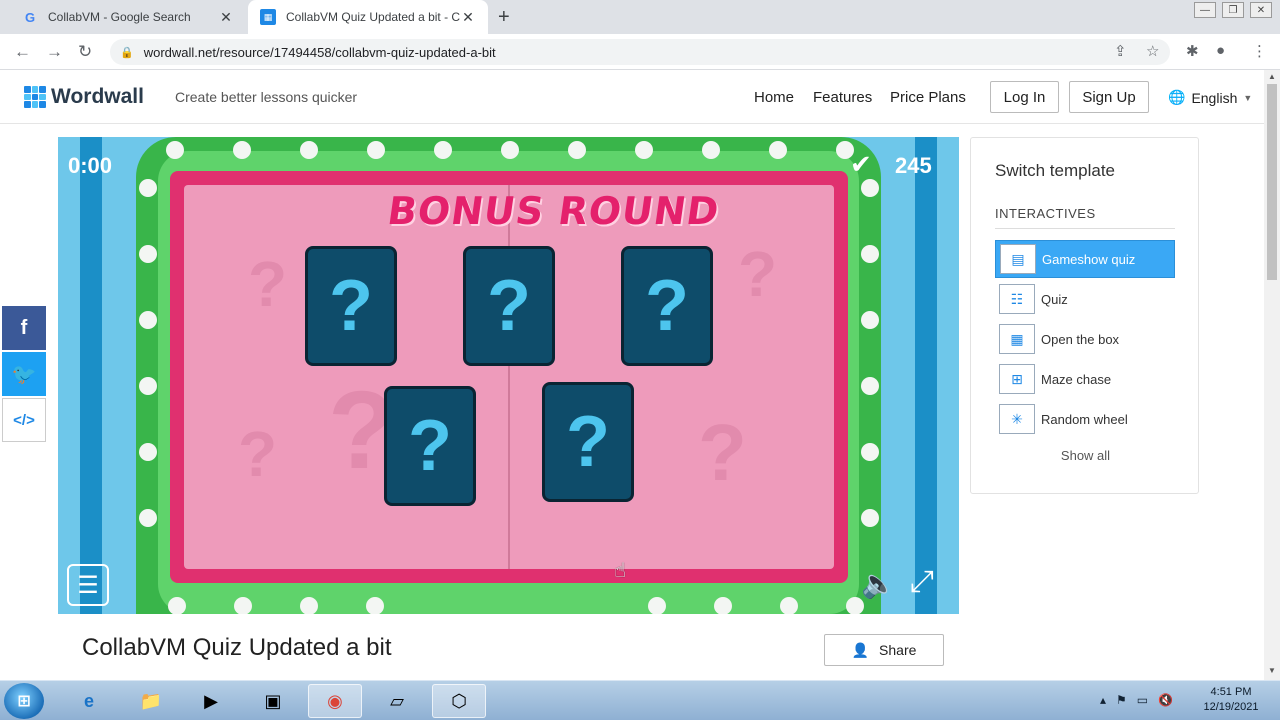  I want to click on notepad-icon: ▱, so click(397, 700).